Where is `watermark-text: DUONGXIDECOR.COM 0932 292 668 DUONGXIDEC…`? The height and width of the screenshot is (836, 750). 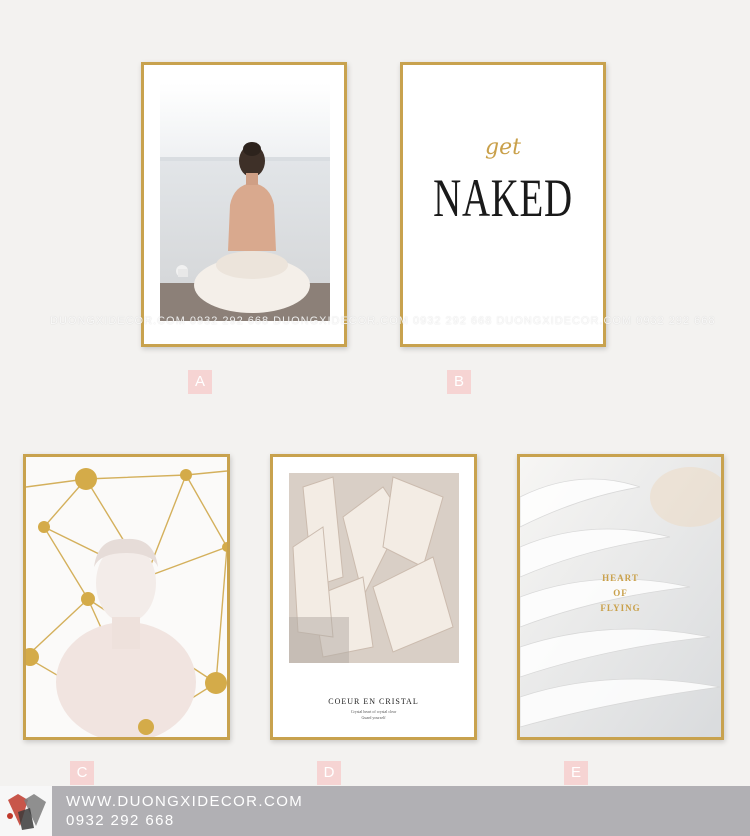 watermark-text: DUONGXIDECOR.COM 0932 292 668 DUONGXIDEC… is located at coordinates (383, 321).